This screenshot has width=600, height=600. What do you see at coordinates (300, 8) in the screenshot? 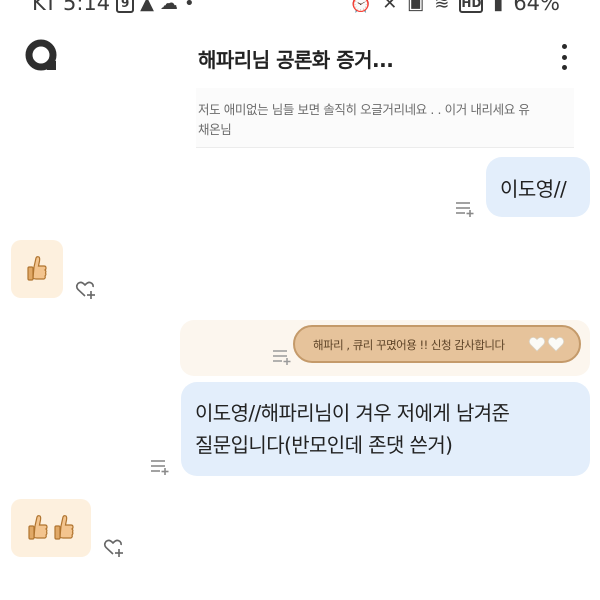
I see `status-bar: KT 5:14 9 ▲ ☁ • ⏰ ✕ ▣ ≋ HD ▮ 64%` at bounding box center [300, 8].